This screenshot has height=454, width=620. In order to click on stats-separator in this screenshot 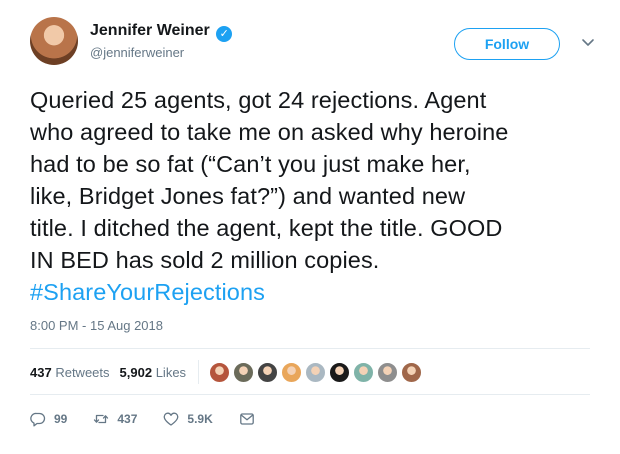, I will do `click(199, 372)`.